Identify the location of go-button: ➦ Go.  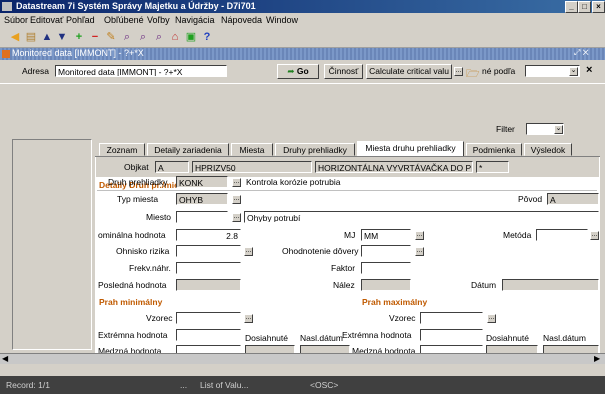
(298, 71).